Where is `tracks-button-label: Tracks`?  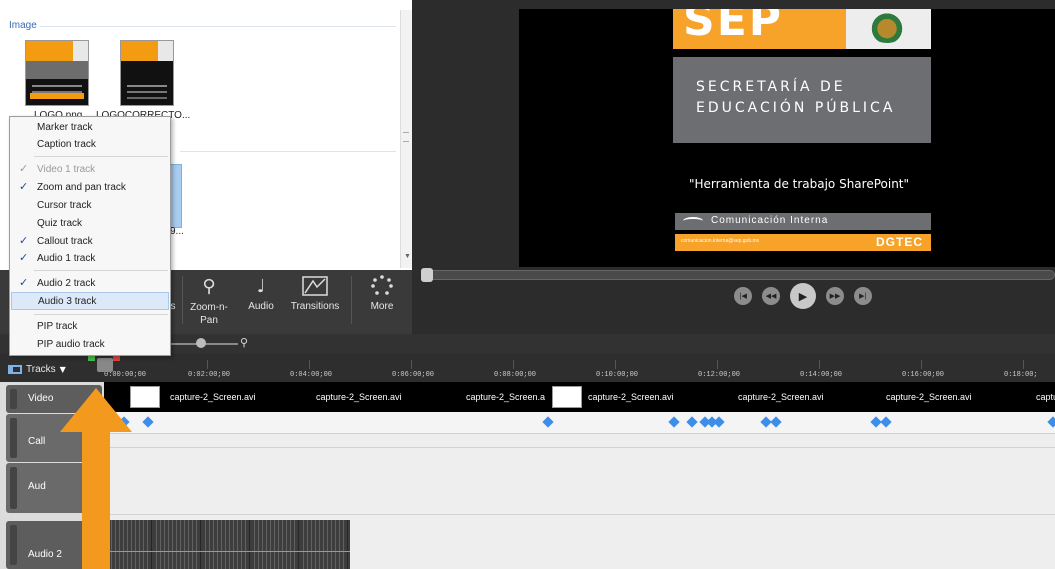 tracks-button-label: Tracks is located at coordinates (41, 369).